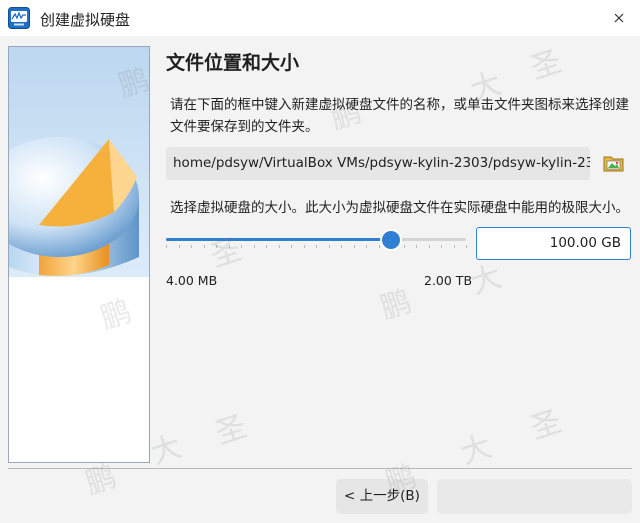 This screenshot has width=640, height=523. I want to click on close-icon, so click(619, 18).